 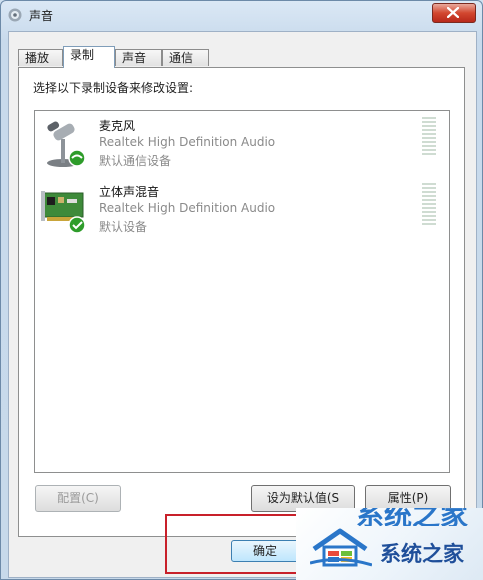 I want to click on house-logo-icon, so click(x=341, y=547).